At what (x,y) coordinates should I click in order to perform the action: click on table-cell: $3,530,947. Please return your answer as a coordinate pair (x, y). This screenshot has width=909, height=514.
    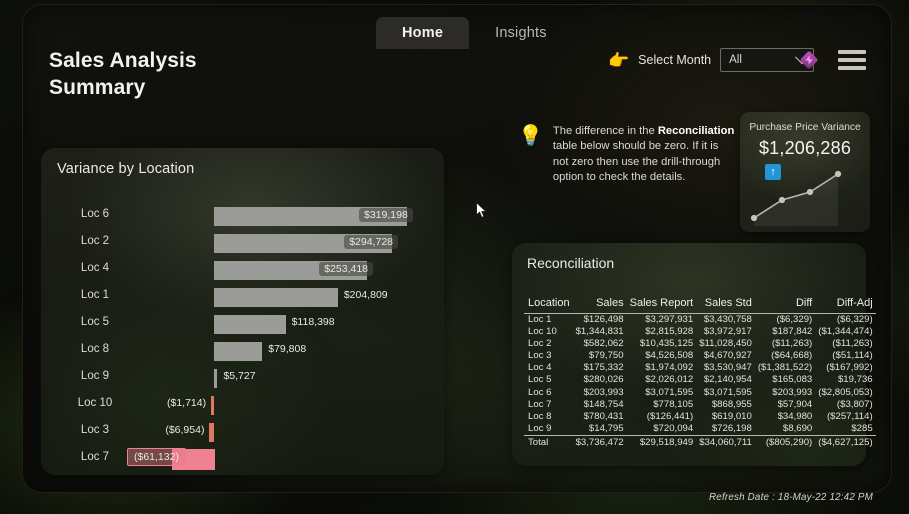
    Looking at the image, I should click on (727, 368).